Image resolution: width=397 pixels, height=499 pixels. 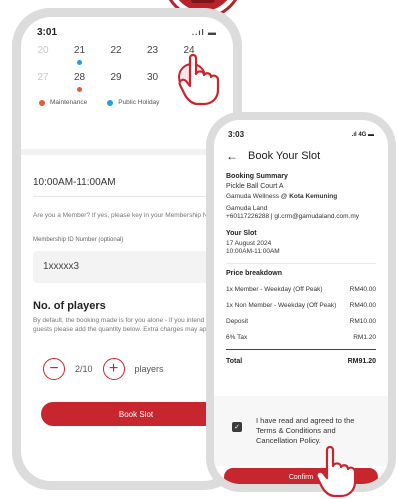 I want to click on page-header: ← Book Your Slot, so click(x=301, y=153).